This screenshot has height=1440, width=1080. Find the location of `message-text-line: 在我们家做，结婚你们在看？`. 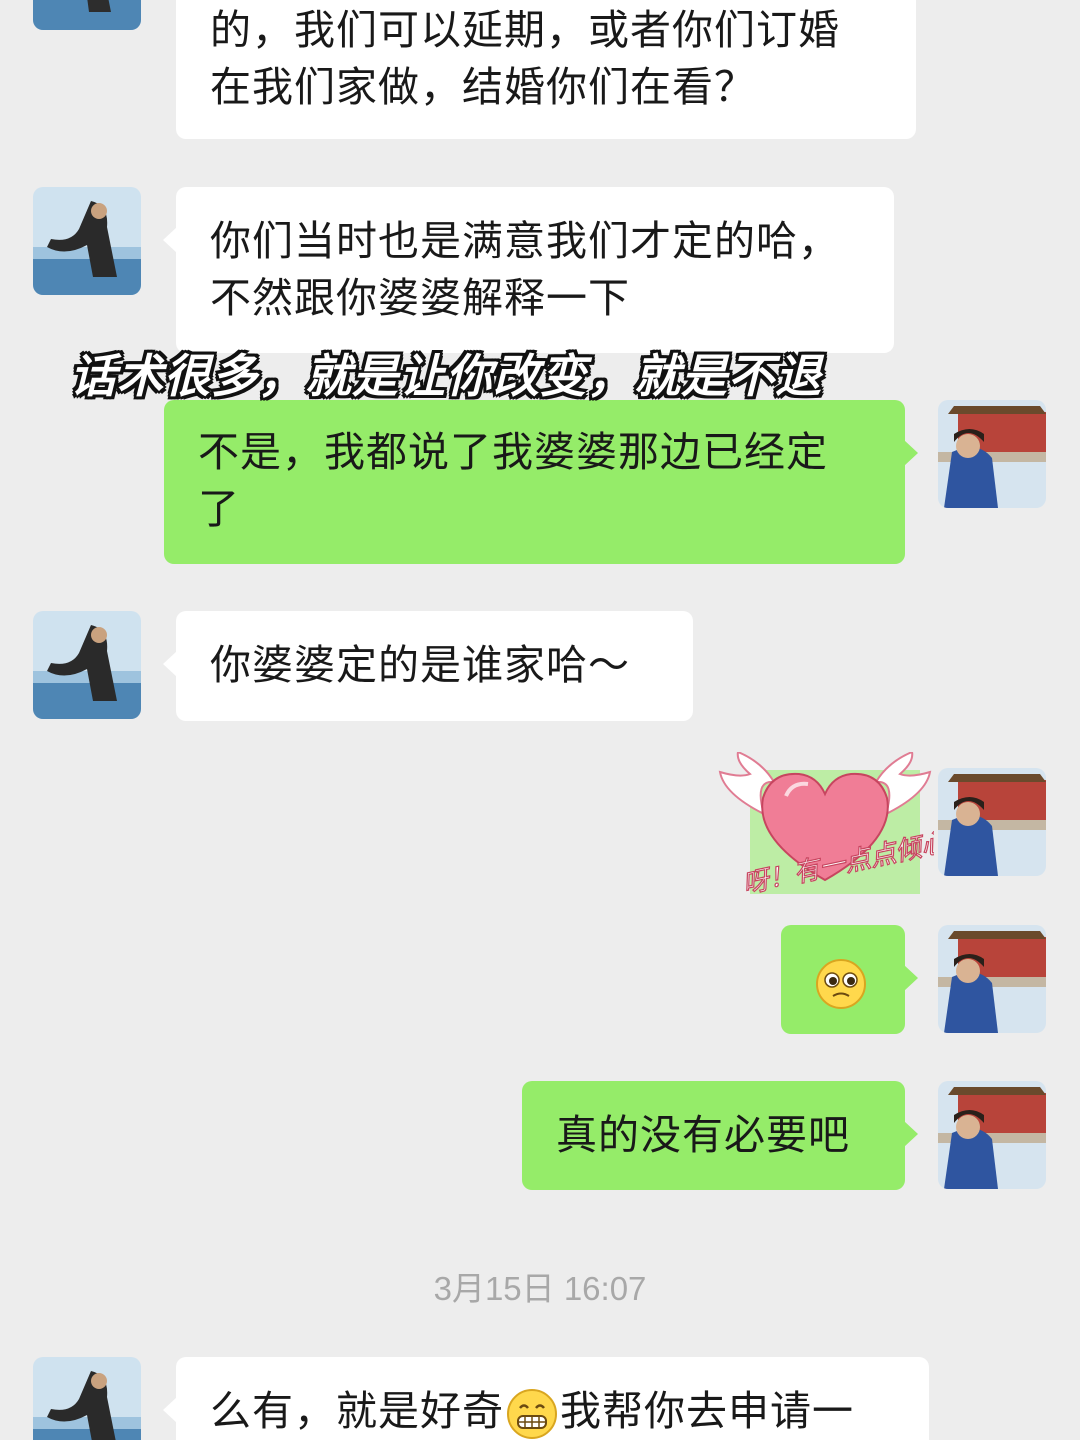

message-text-line: 在我们家做，结婚你们在看？ is located at coordinates (483, 87).